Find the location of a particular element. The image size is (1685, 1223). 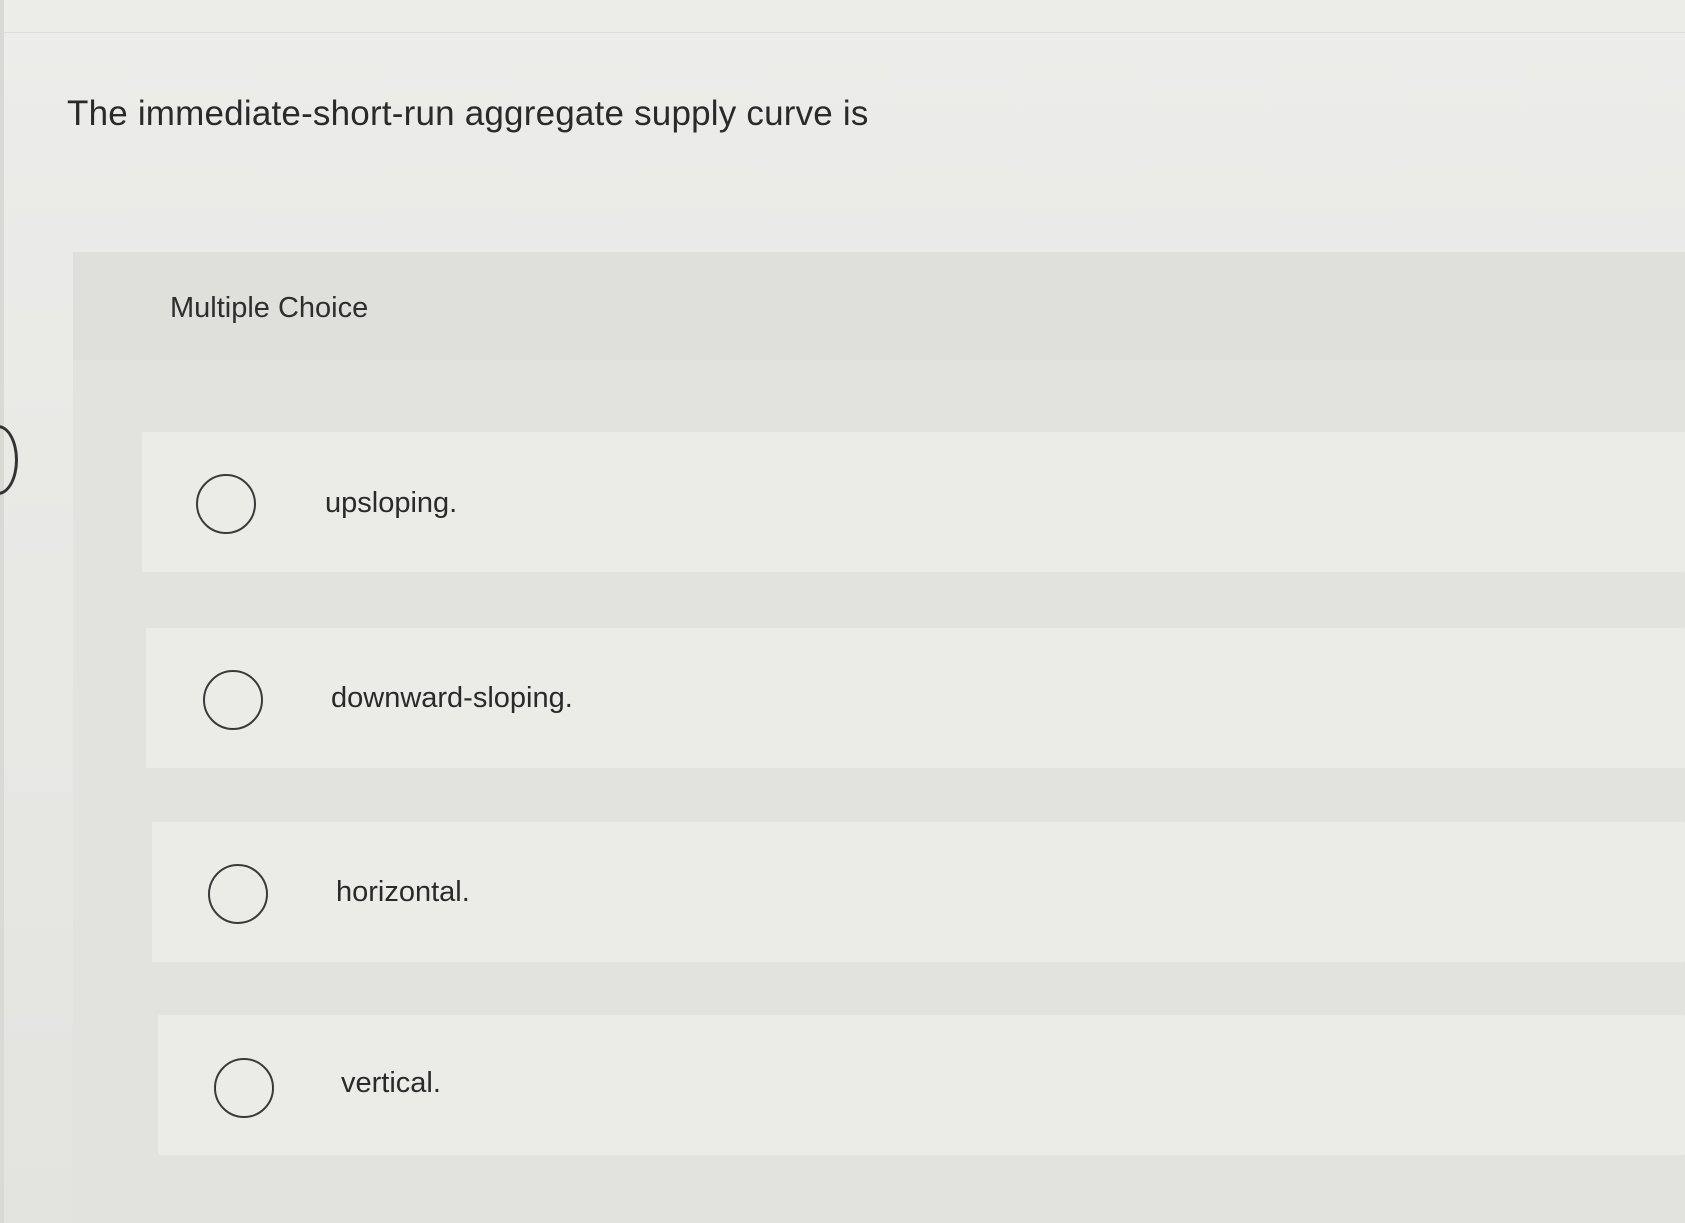

left-edge is located at coordinates (2, 611).